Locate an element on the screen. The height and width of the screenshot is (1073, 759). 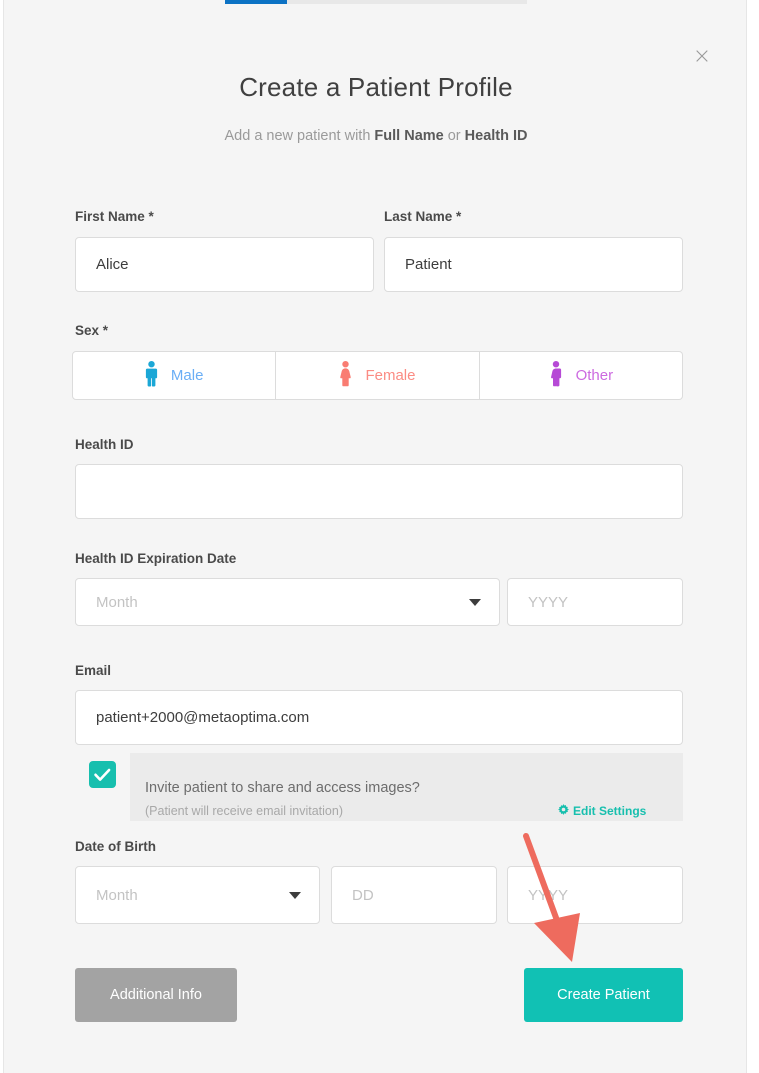
page-title: Create a Patient Profile is located at coordinates (376, 87).